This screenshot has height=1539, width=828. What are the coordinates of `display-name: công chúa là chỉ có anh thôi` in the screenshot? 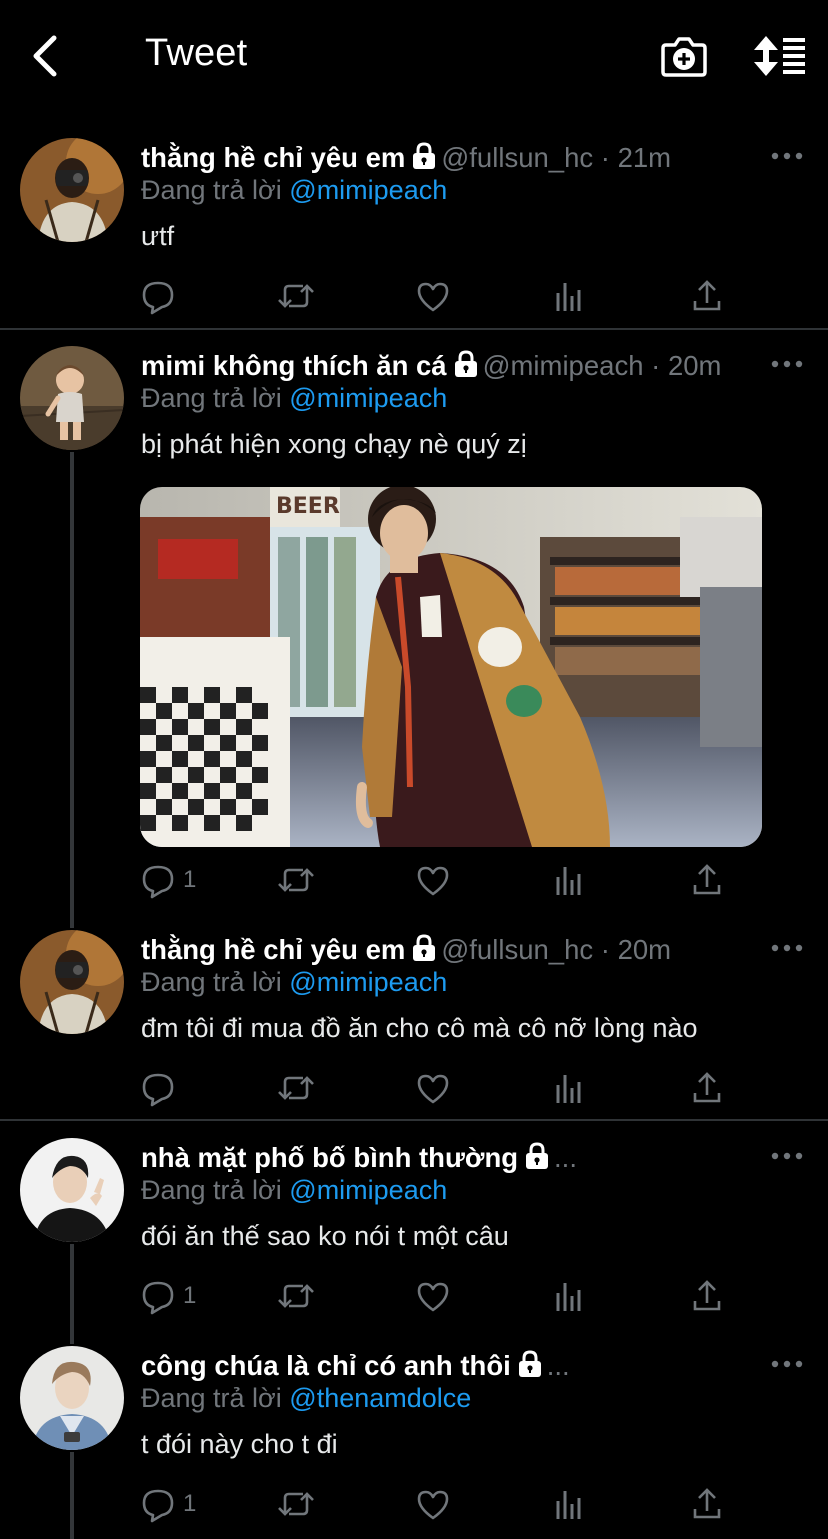 It's located at (326, 1365).